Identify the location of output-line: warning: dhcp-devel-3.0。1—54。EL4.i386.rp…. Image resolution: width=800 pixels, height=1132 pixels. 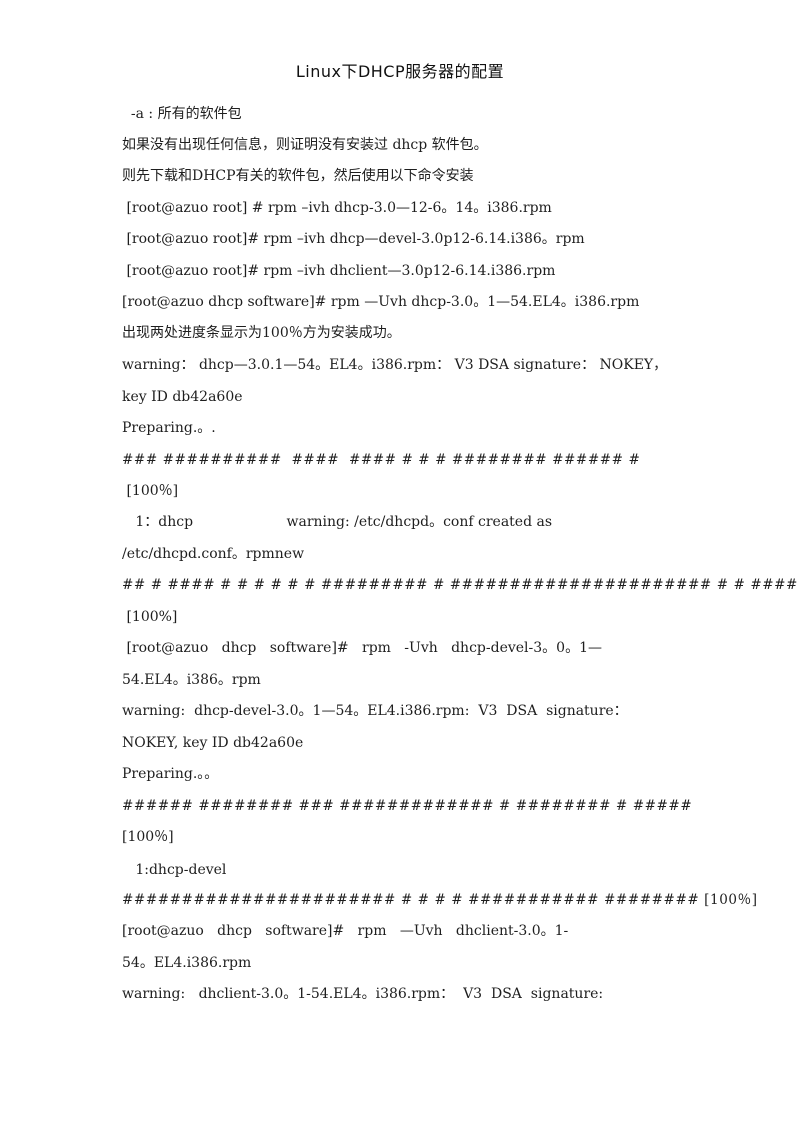
(375, 711).